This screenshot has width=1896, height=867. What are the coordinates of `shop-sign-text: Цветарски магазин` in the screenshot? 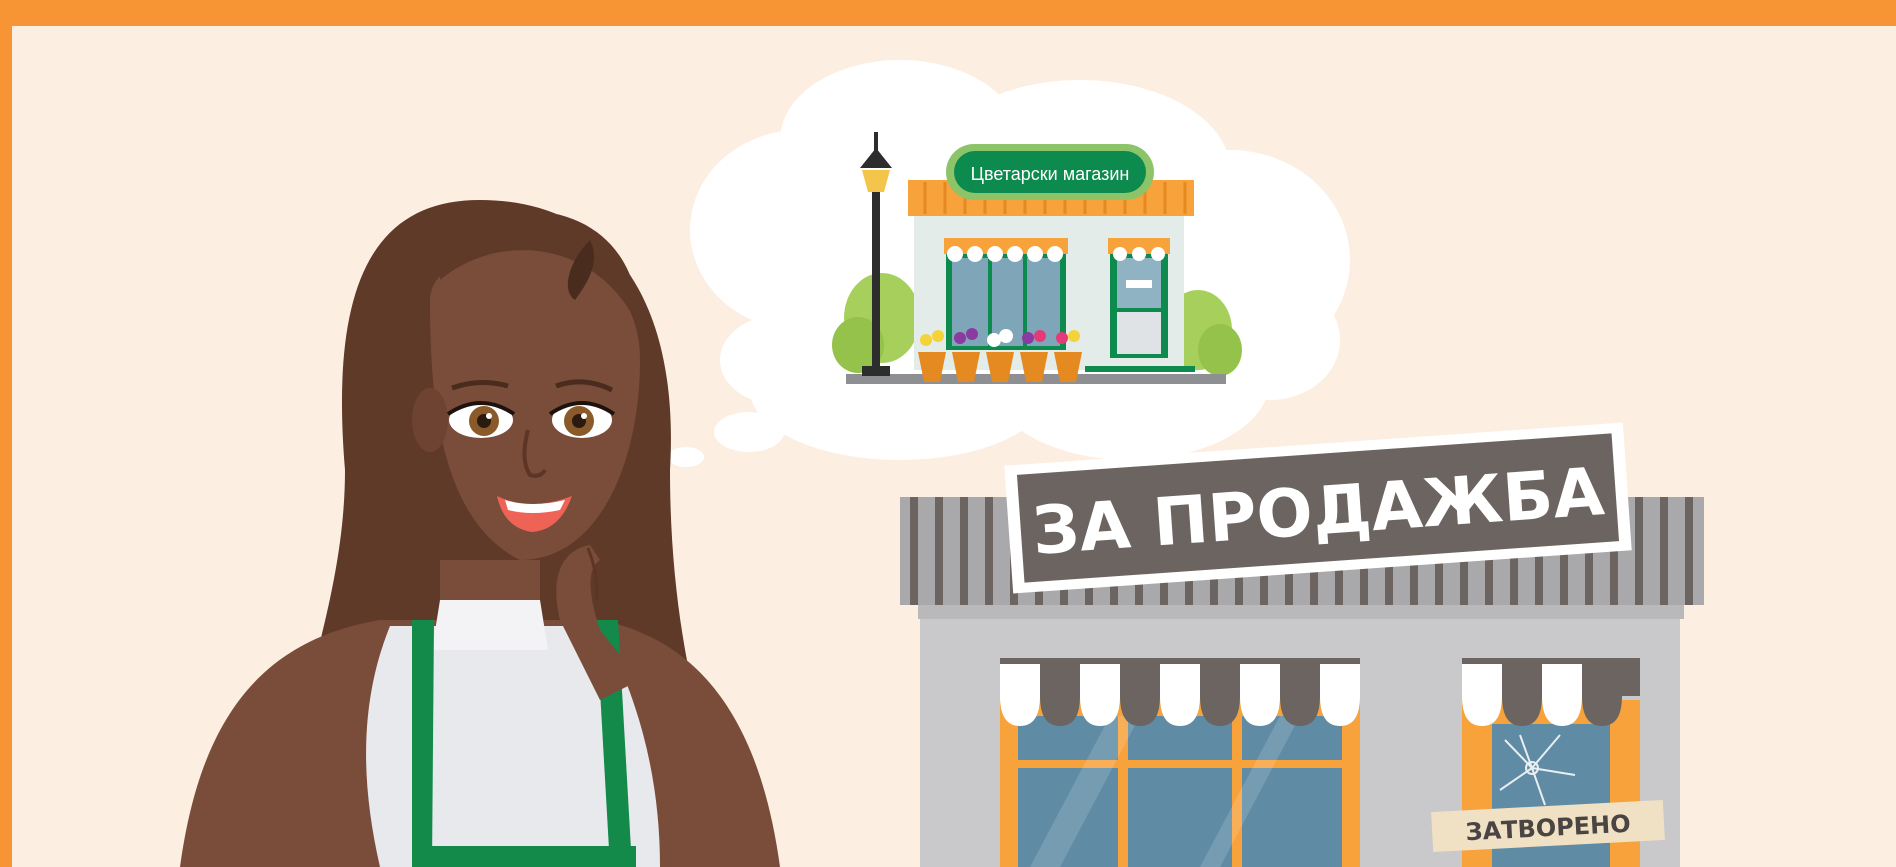 It's located at (1050, 174).